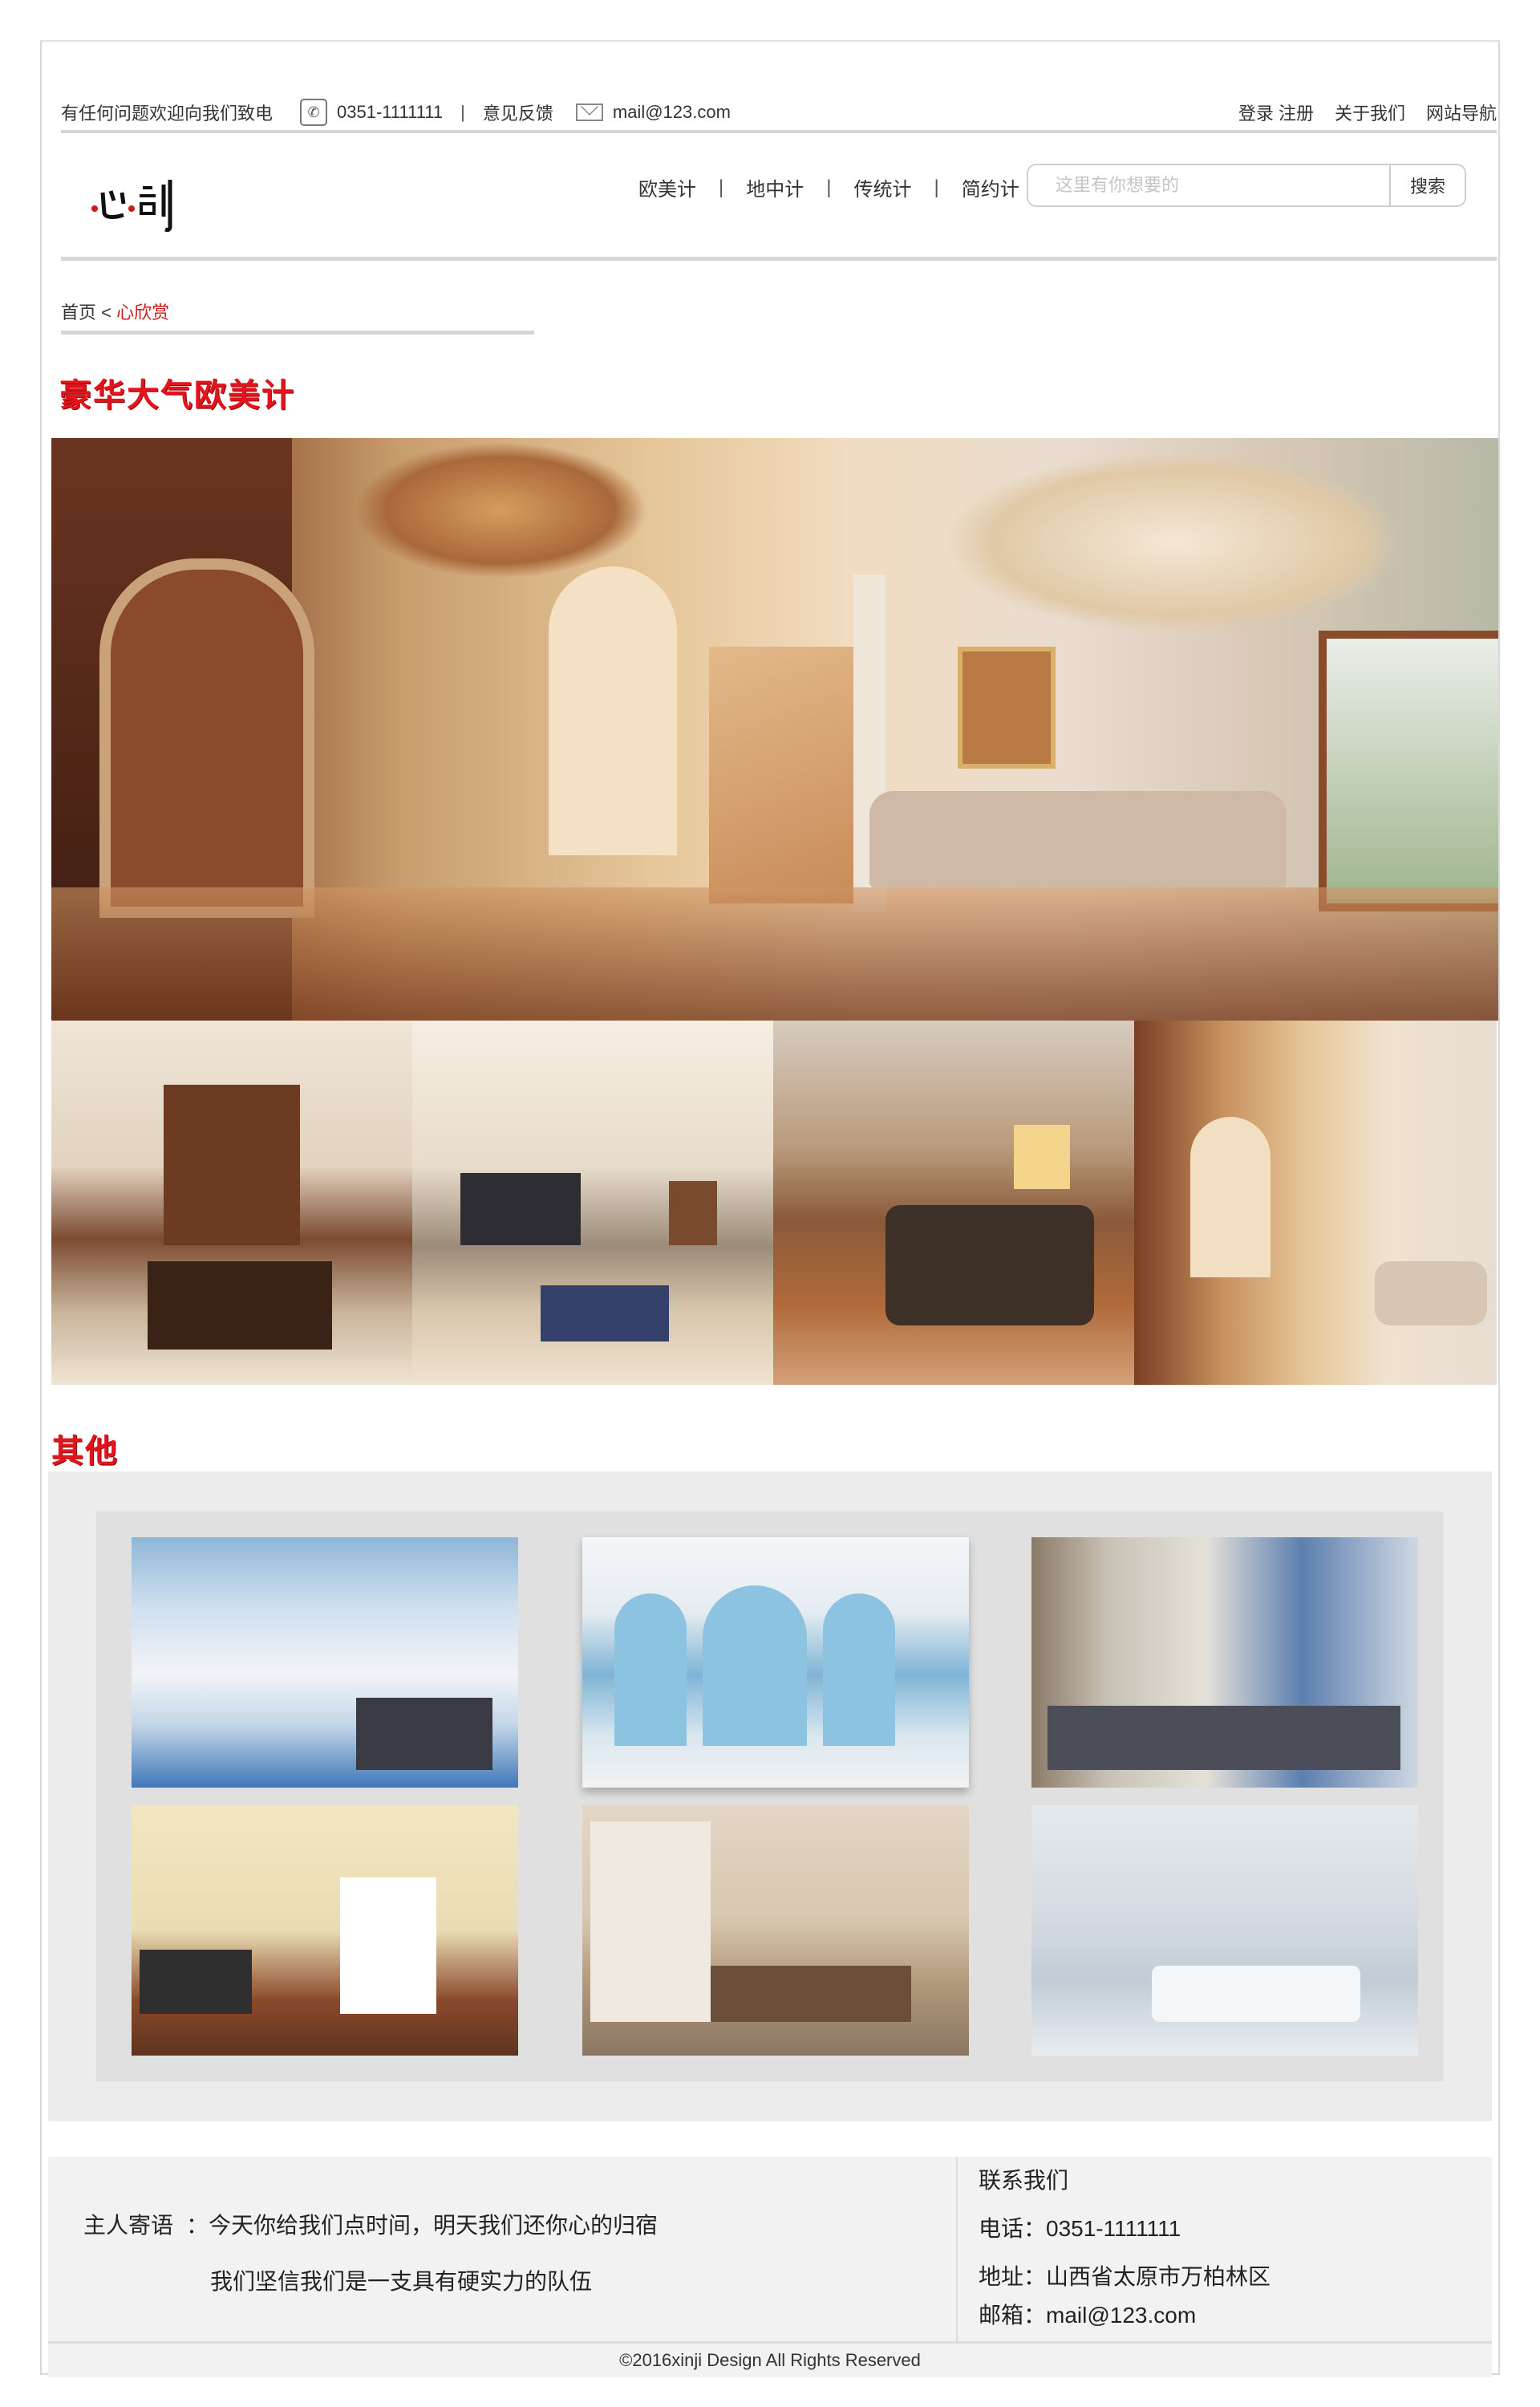 Image resolution: width=1540 pixels, height=2407 pixels. What do you see at coordinates (401, 2281) in the screenshot?
I see `footer-message-line2: 我们坚信我们是一支具有硬实力的队伍` at bounding box center [401, 2281].